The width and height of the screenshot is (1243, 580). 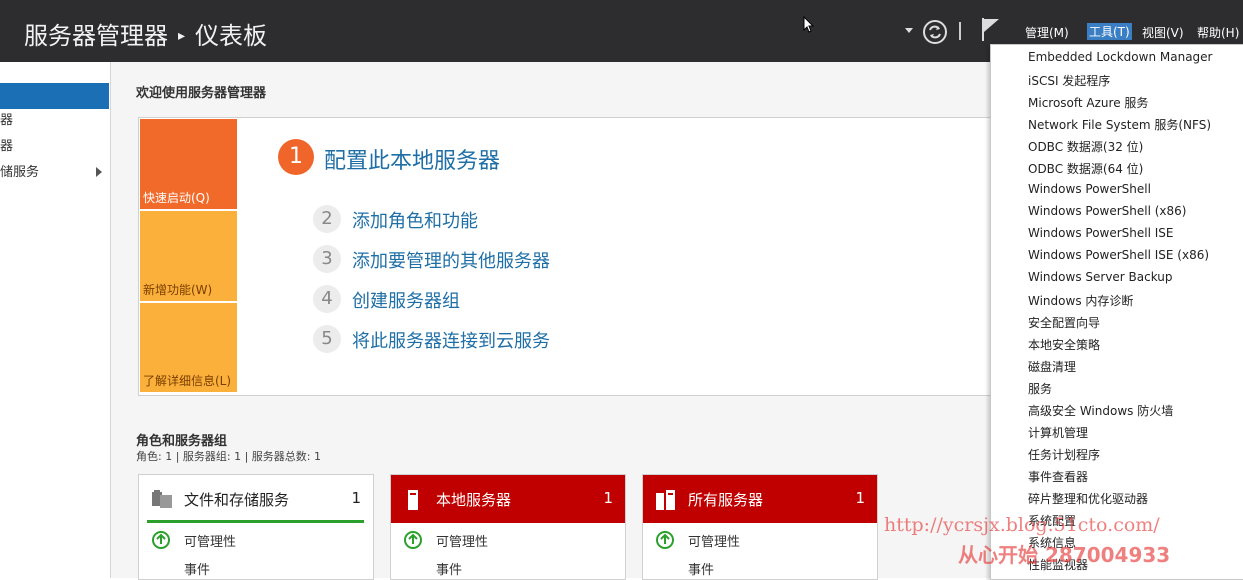 What do you see at coordinates (415, 220) in the screenshot?
I see `step-2-link: 添加角色和功能` at bounding box center [415, 220].